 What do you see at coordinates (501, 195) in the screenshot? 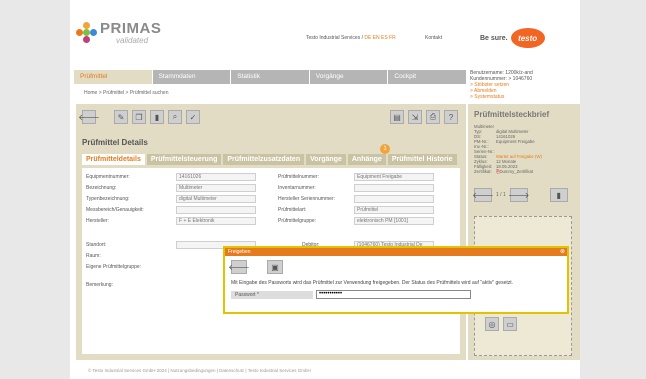
I see `pager: 1 / 1` at bounding box center [501, 195].